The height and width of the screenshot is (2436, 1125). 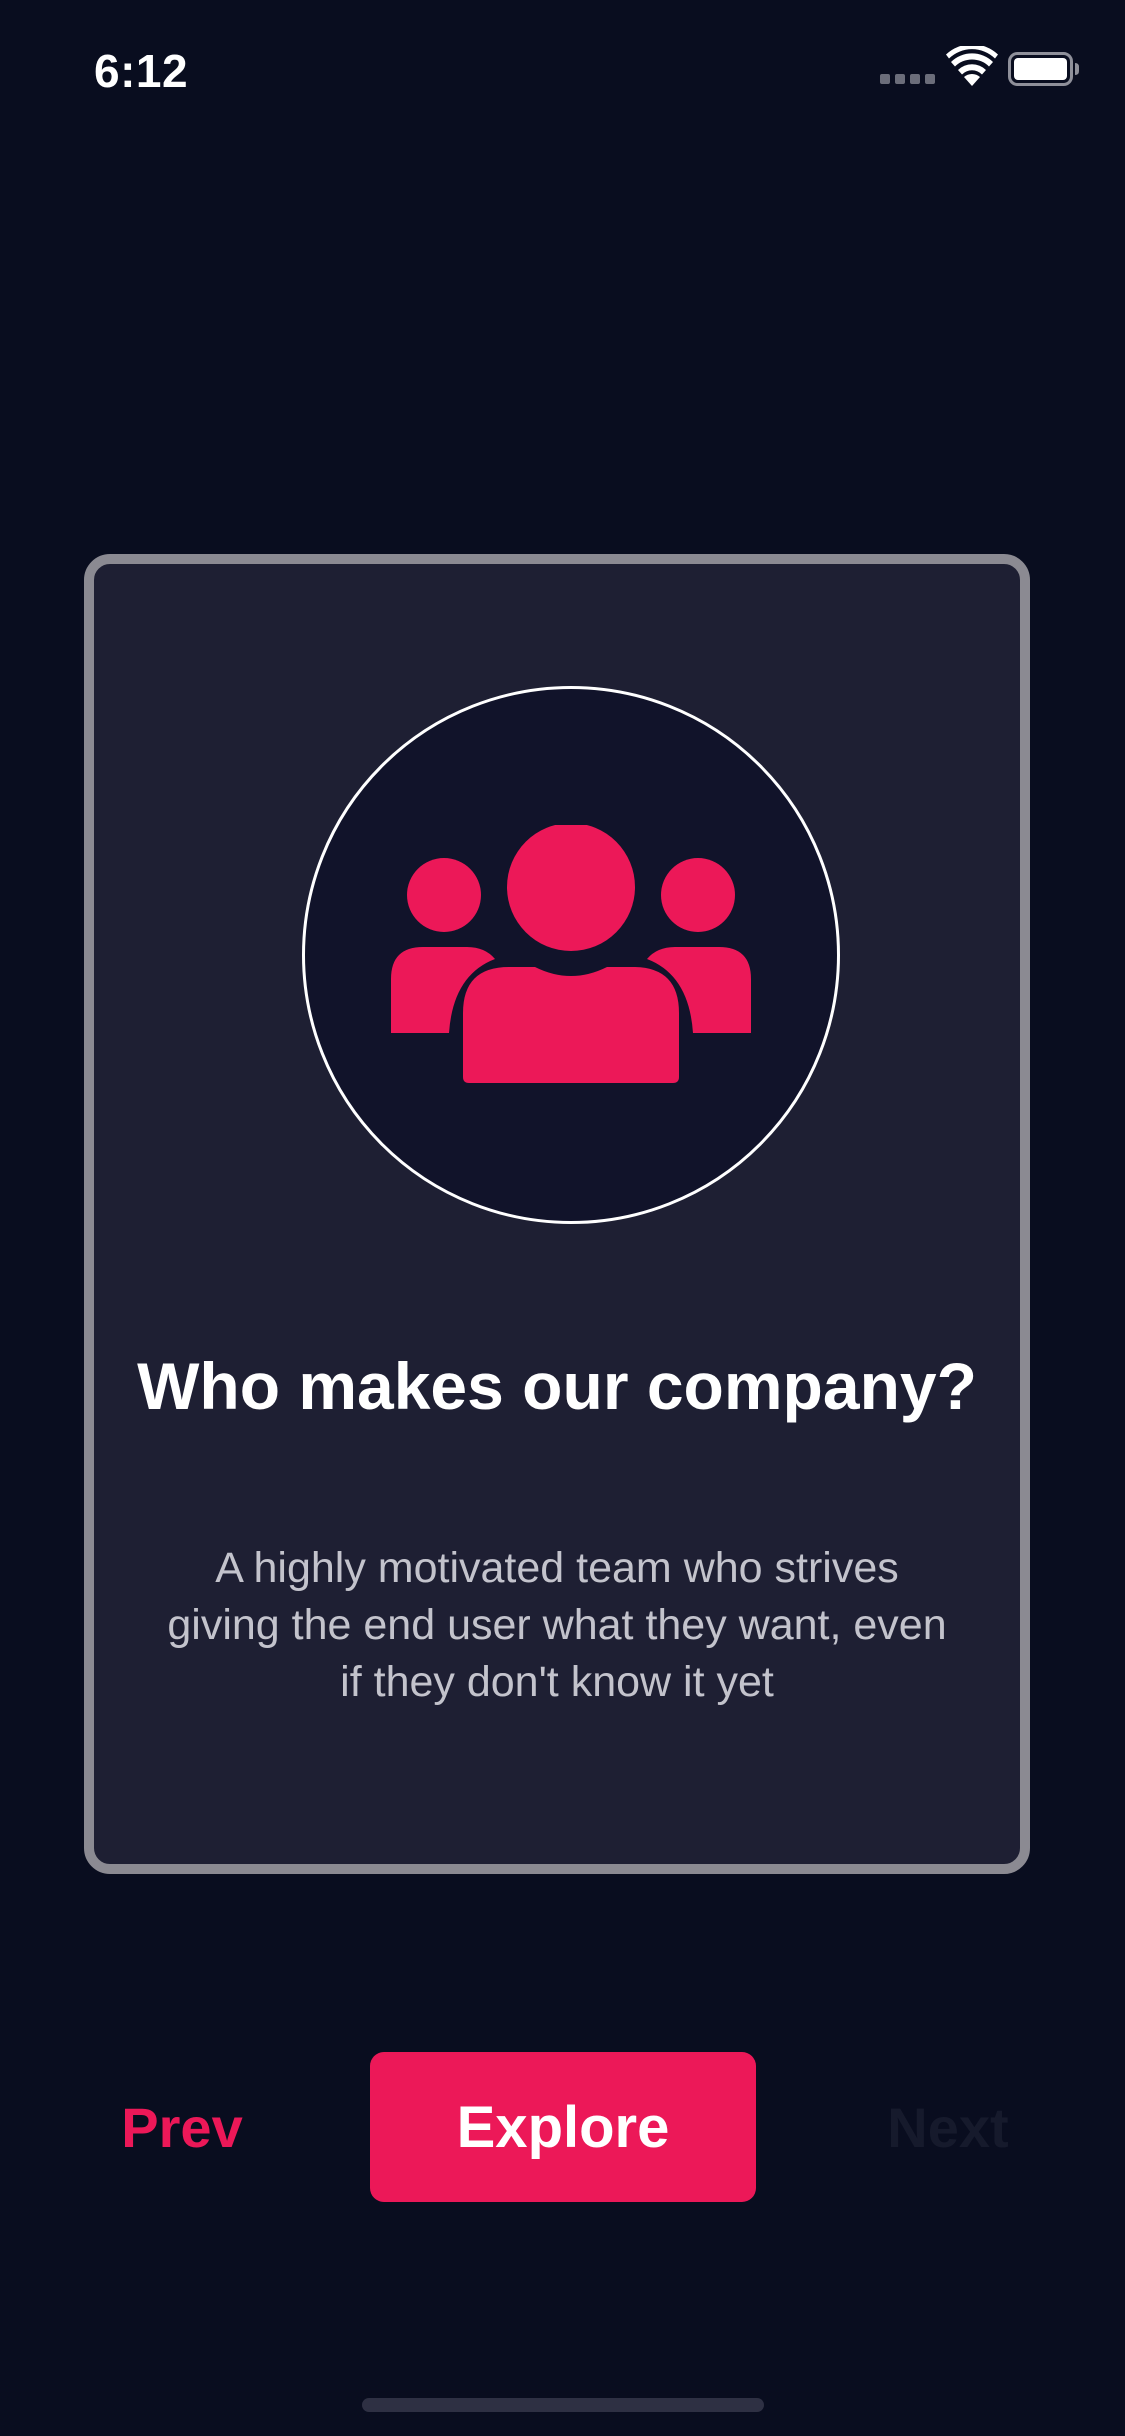 I want to click on onboarding-navigation: Prev Explore Next, so click(x=562, y=2127).